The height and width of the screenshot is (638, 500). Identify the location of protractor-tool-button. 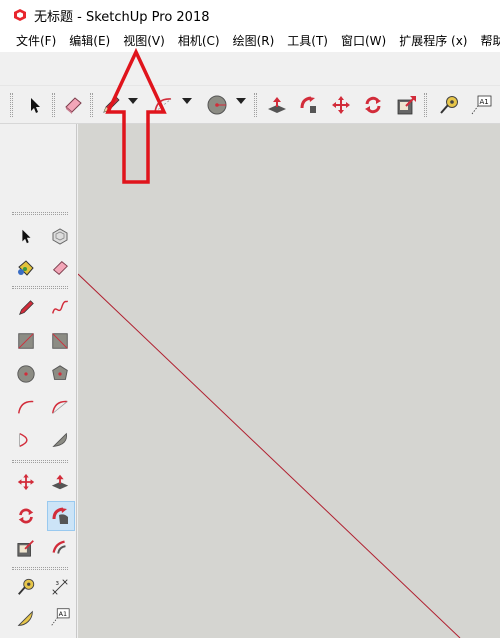
(26, 619).